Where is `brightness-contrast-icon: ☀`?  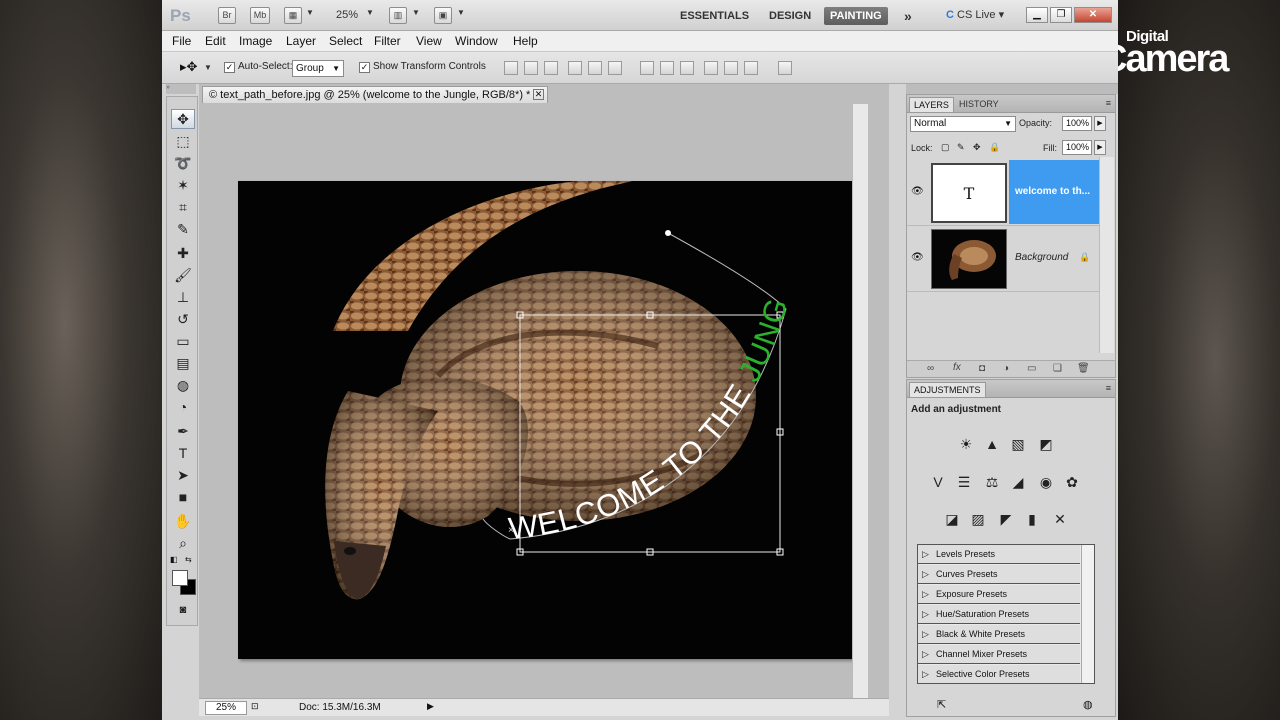 brightness-contrast-icon: ☀ is located at coordinates (966, 444).